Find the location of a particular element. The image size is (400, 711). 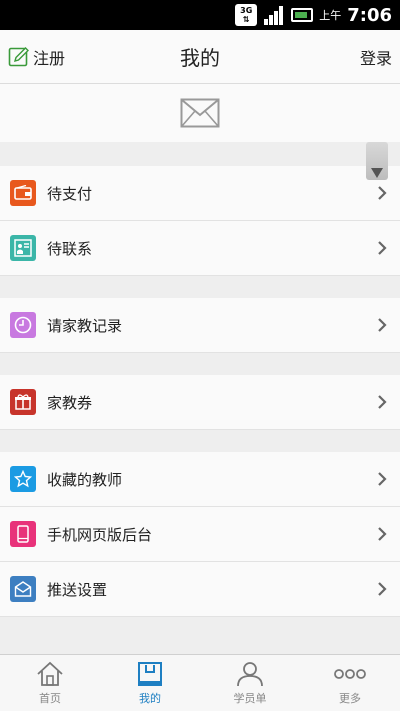

list-item-tutor-request-history: 请家教记录 is located at coordinates (200, 325).